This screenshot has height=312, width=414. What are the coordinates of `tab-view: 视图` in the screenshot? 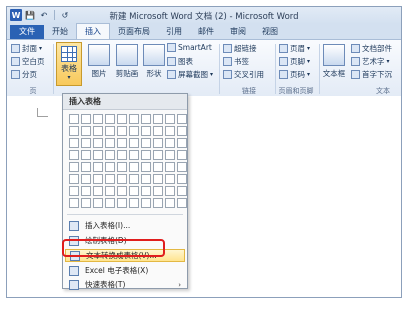 It's located at (270, 32).